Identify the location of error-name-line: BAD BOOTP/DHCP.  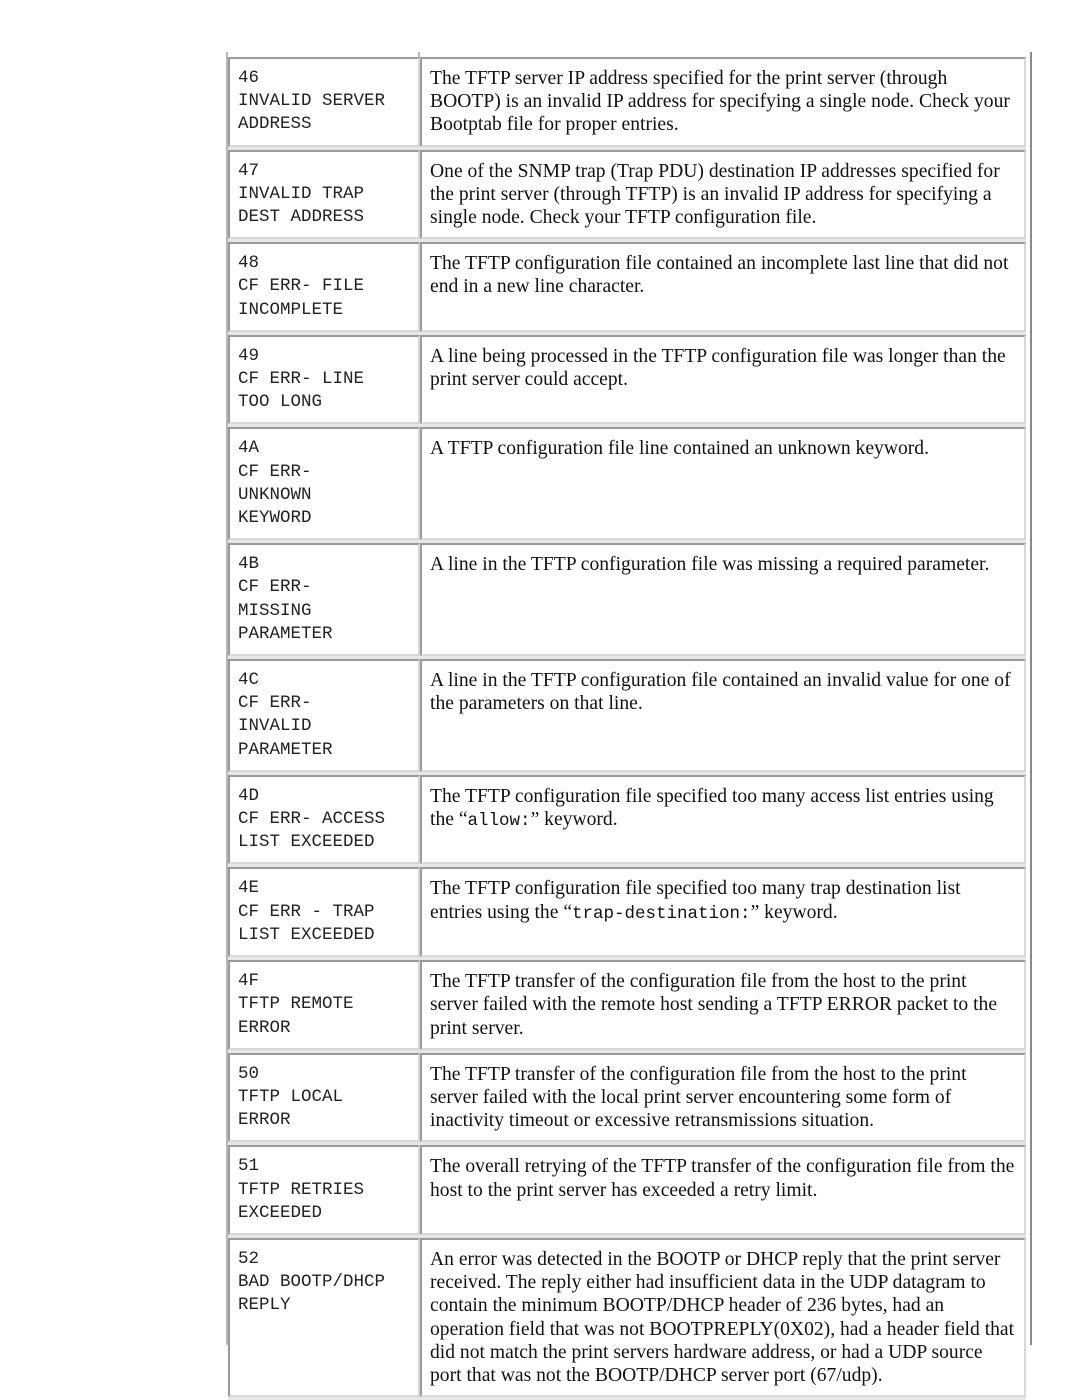
(312, 1282).